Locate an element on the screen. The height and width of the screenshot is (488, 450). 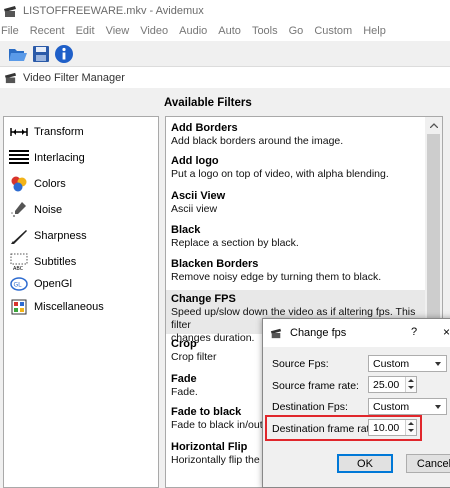
destination-fps-value: Custom is located at coordinates (391, 406).